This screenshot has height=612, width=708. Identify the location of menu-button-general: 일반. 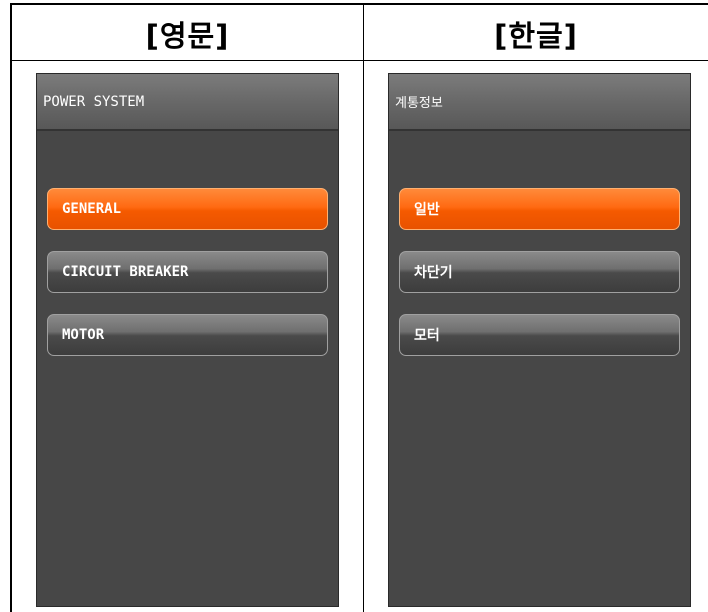
(539, 209).